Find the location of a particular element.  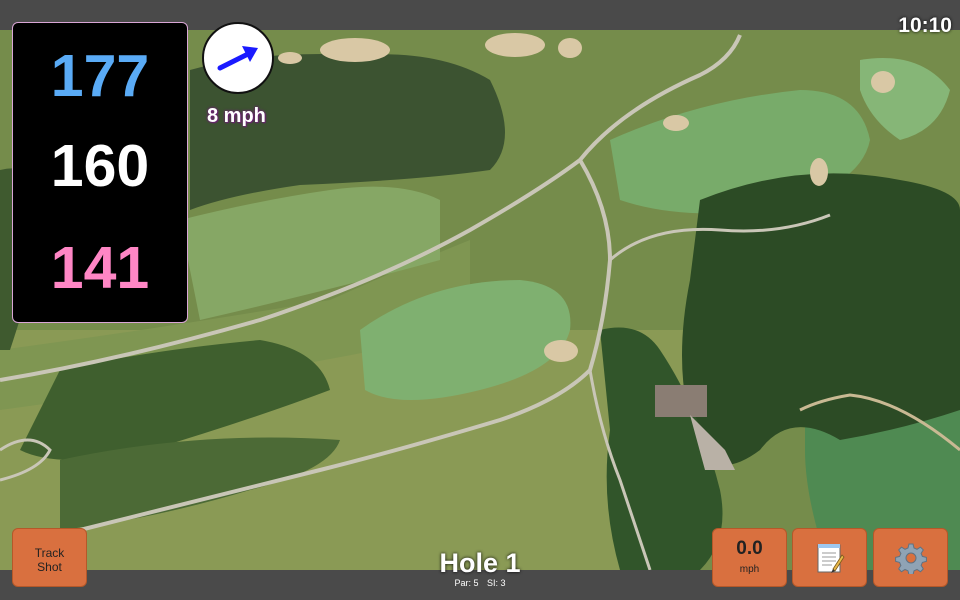

hole-par: Par: 5 is located at coordinates (466, 583).